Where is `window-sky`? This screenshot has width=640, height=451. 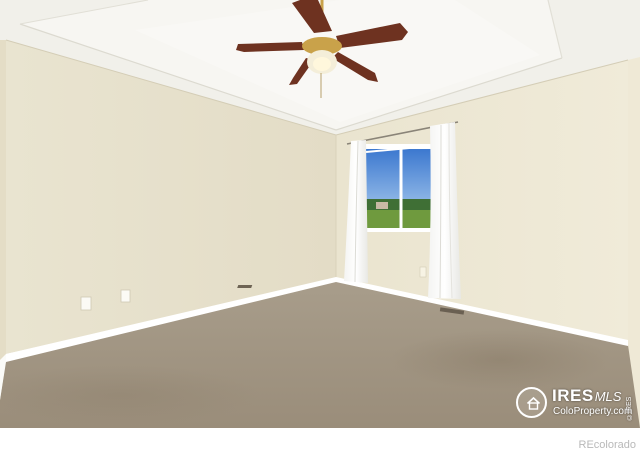 window-sky is located at coordinates (398, 175).